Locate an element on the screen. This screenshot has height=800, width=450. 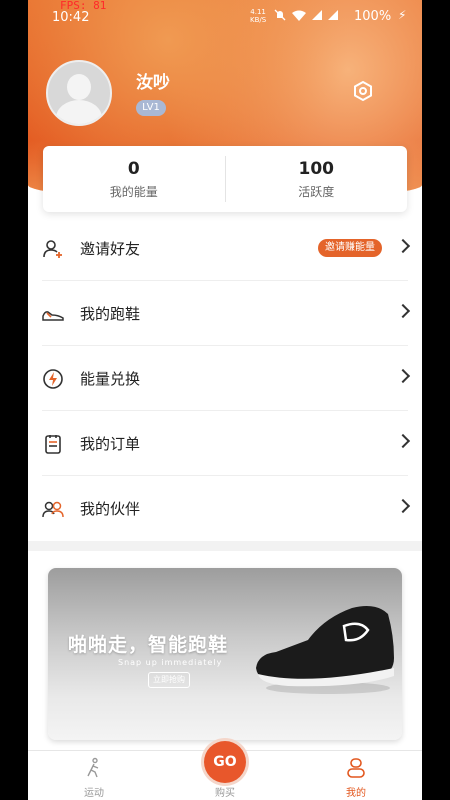
menu-item-my-partners: 我的伙伴 is located at coordinates (225, 508).